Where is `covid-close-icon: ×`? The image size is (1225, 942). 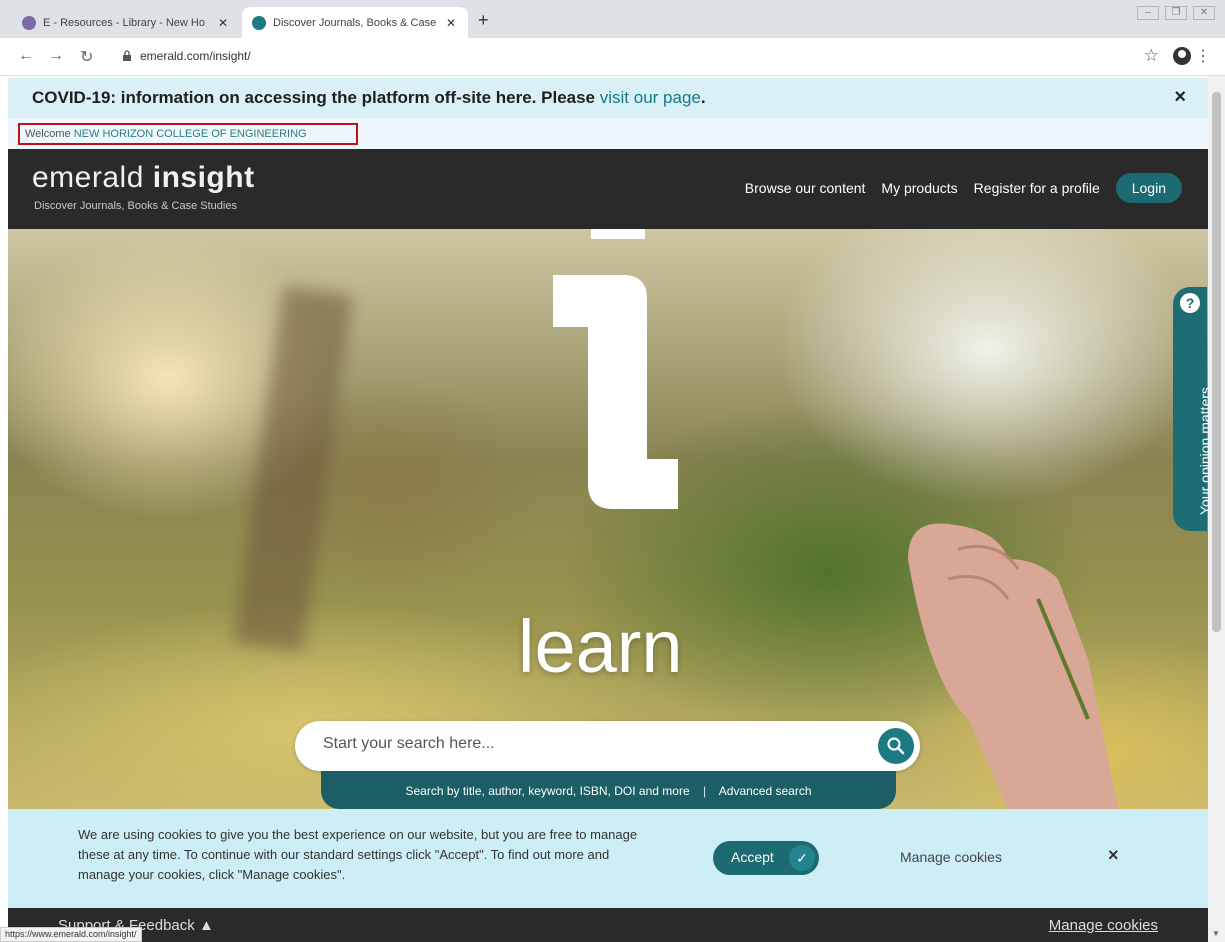
covid-close-icon: × is located at coordinates (1180, 97).